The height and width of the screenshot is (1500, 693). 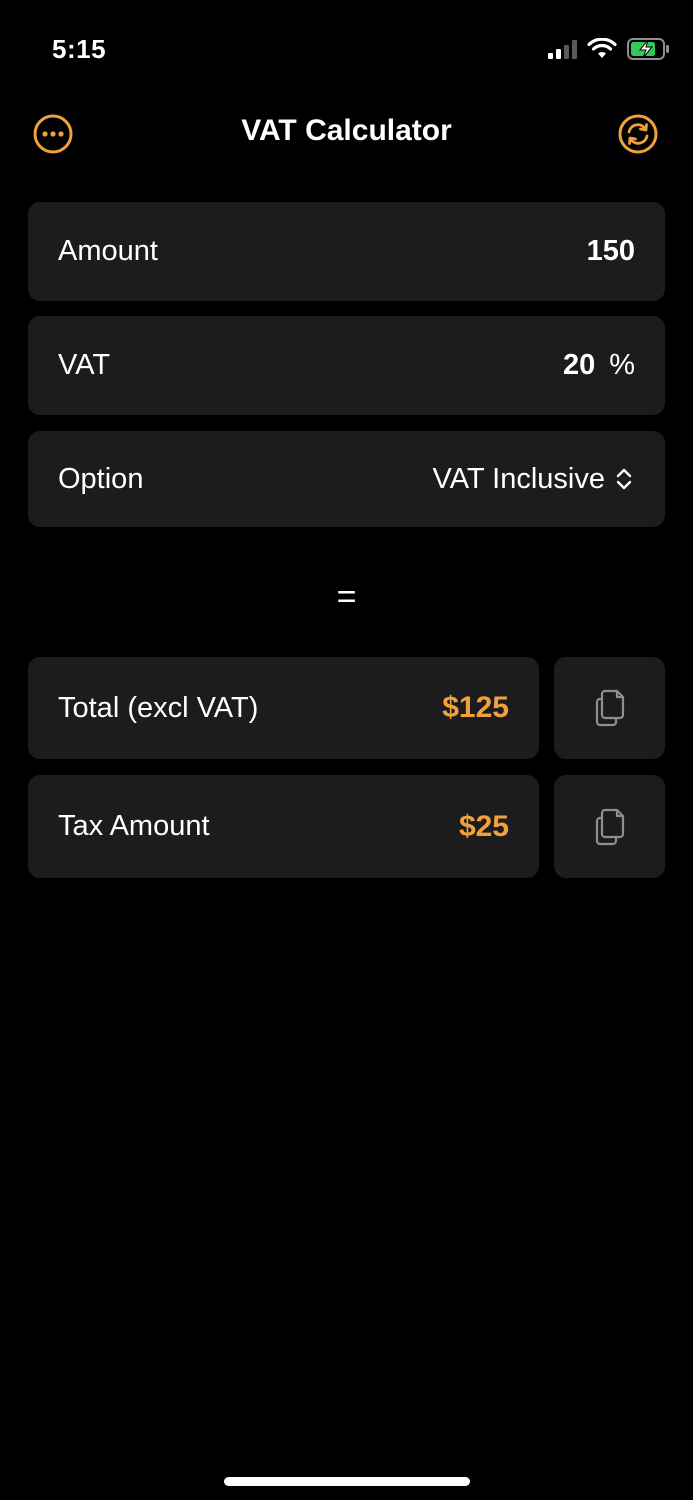 I want to click on home-indicator, so click(x=347, y=1481).